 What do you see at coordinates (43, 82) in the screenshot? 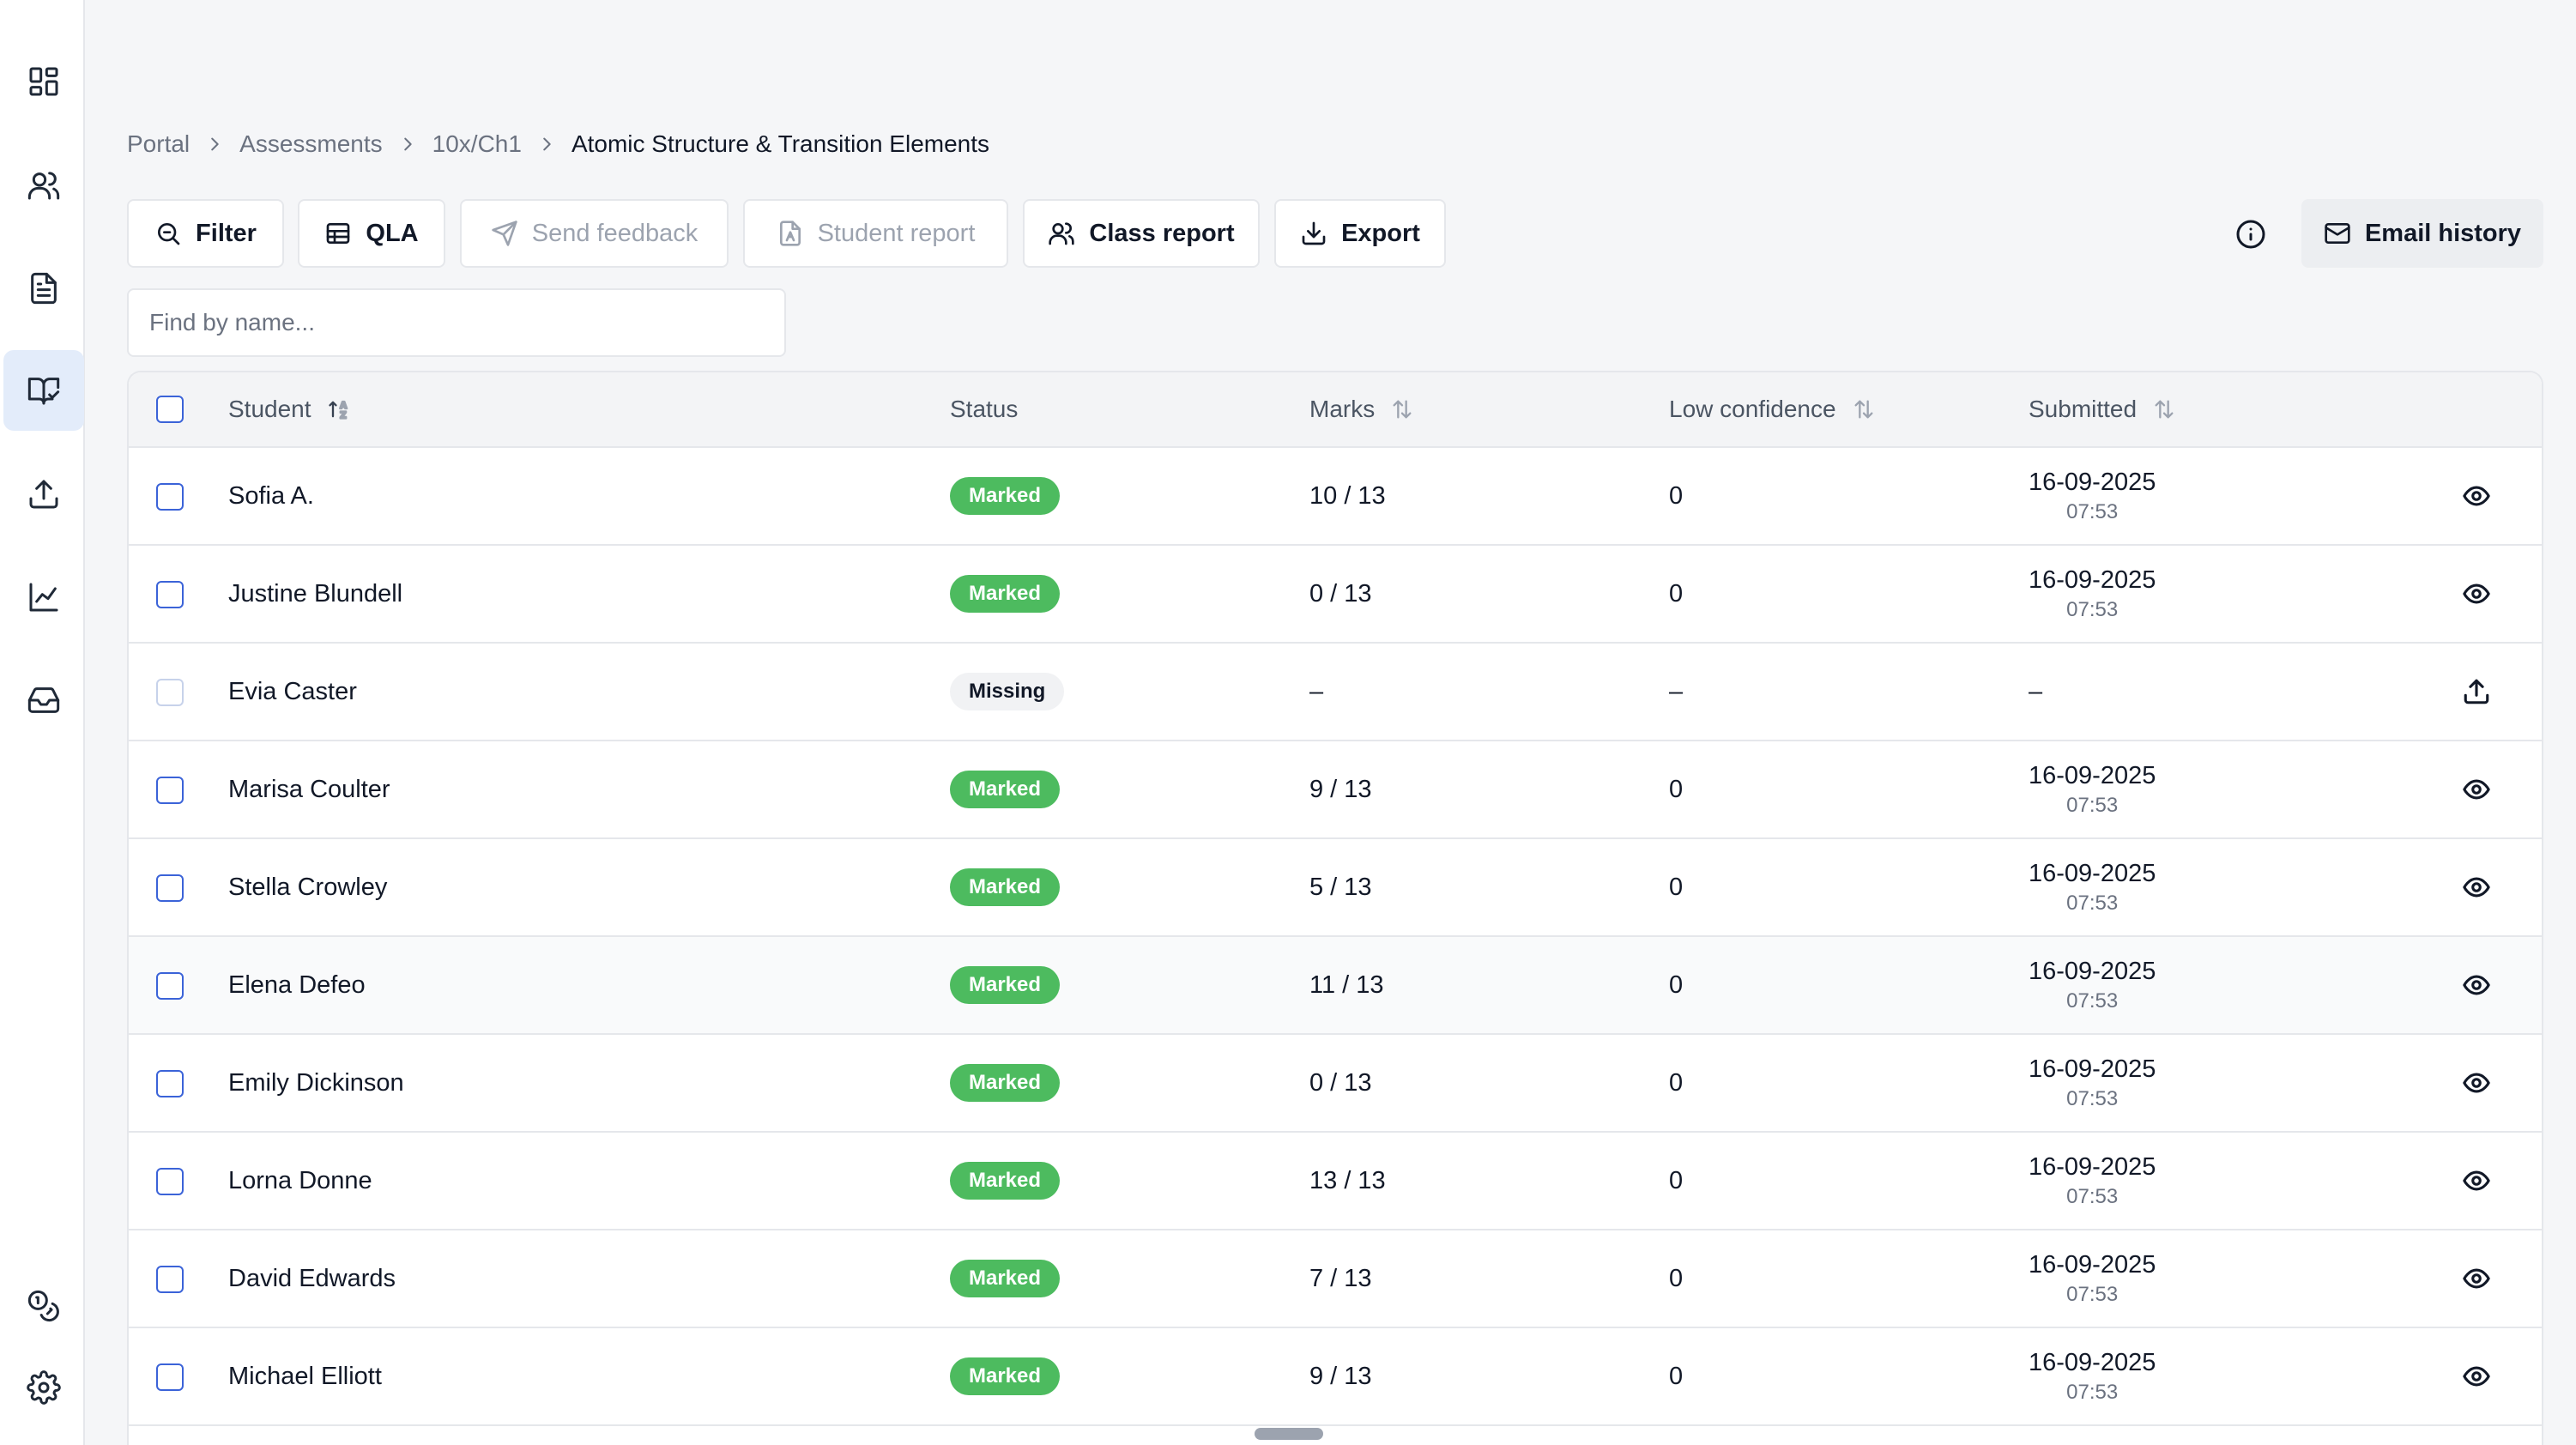
I see `sidebar-item-dashboard` at bounding box center [43, 82].